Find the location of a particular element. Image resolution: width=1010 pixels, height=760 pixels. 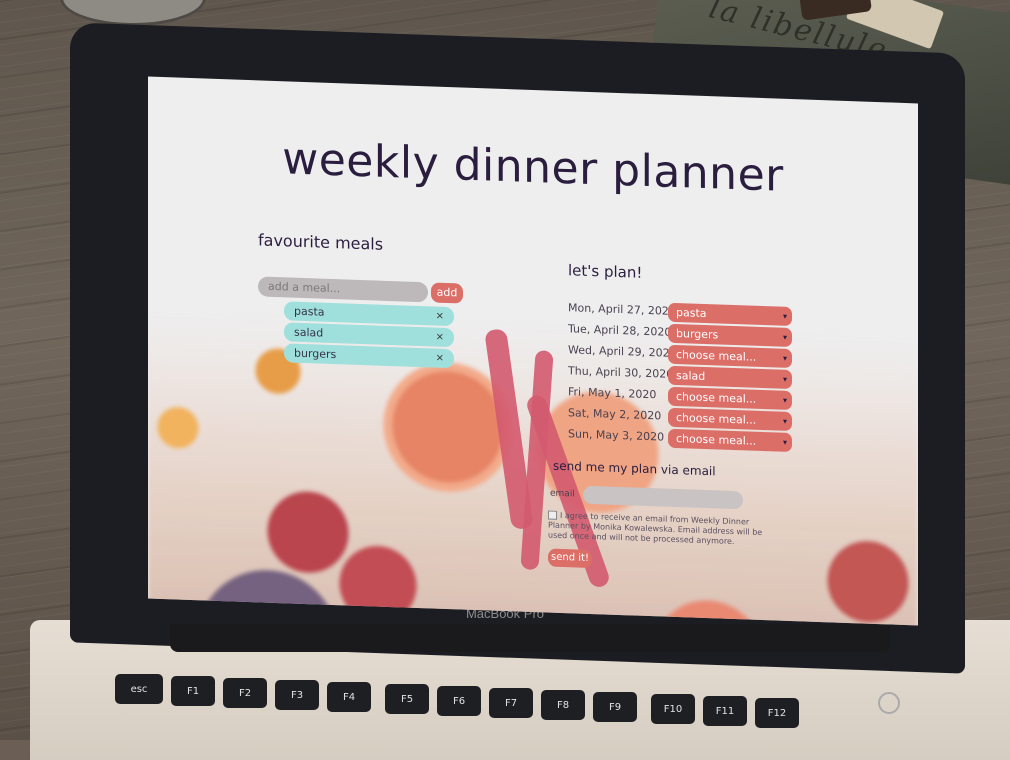

favourite-item-label: salad is located at coordinates (309, 332).